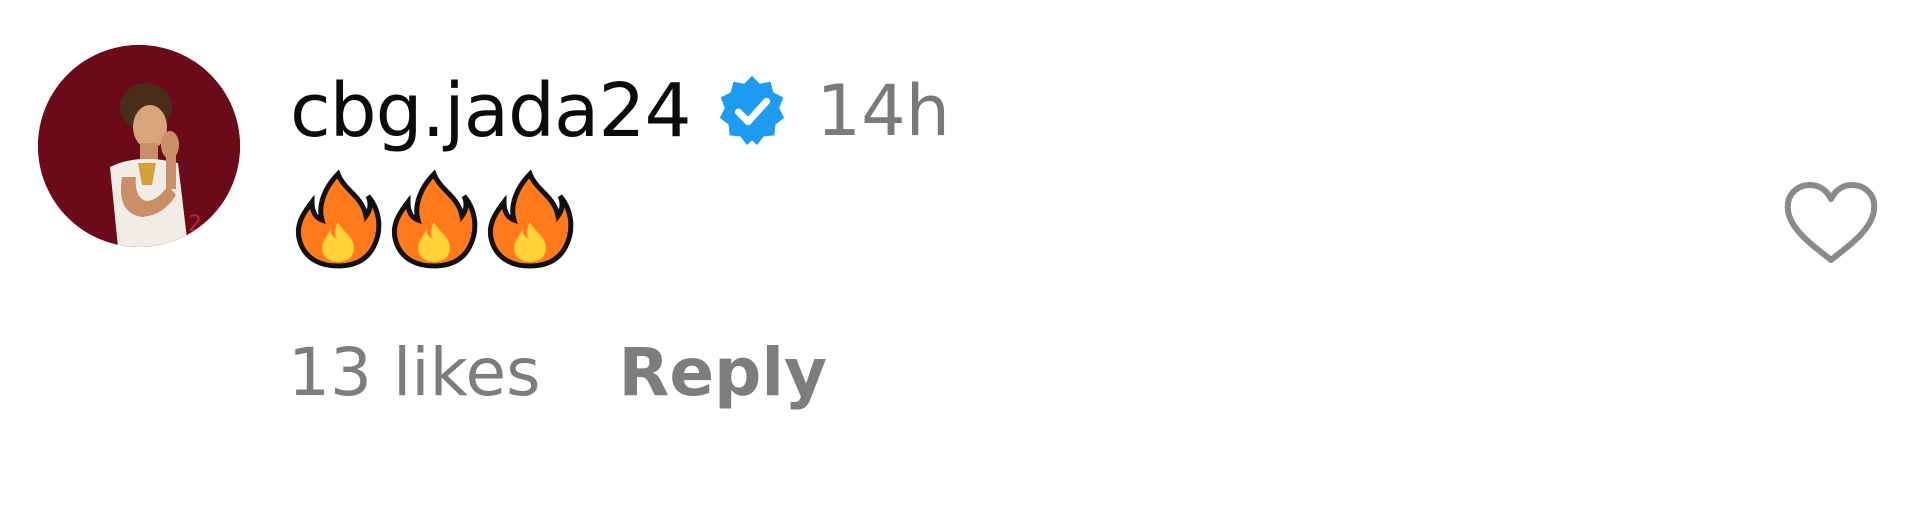 This screenshot has height=512, width=1920. I want to click on timestamp: 14h, so click(883, 111).